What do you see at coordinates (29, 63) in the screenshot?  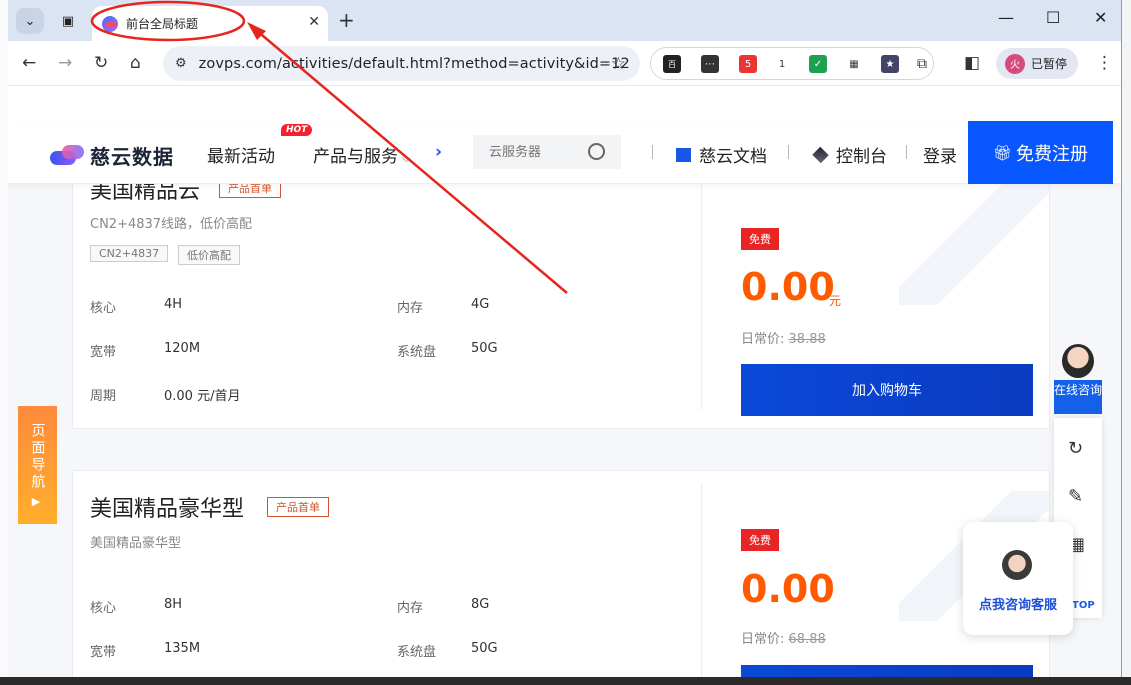 I see `back-icon: ←` at bounding box center [29, 63].